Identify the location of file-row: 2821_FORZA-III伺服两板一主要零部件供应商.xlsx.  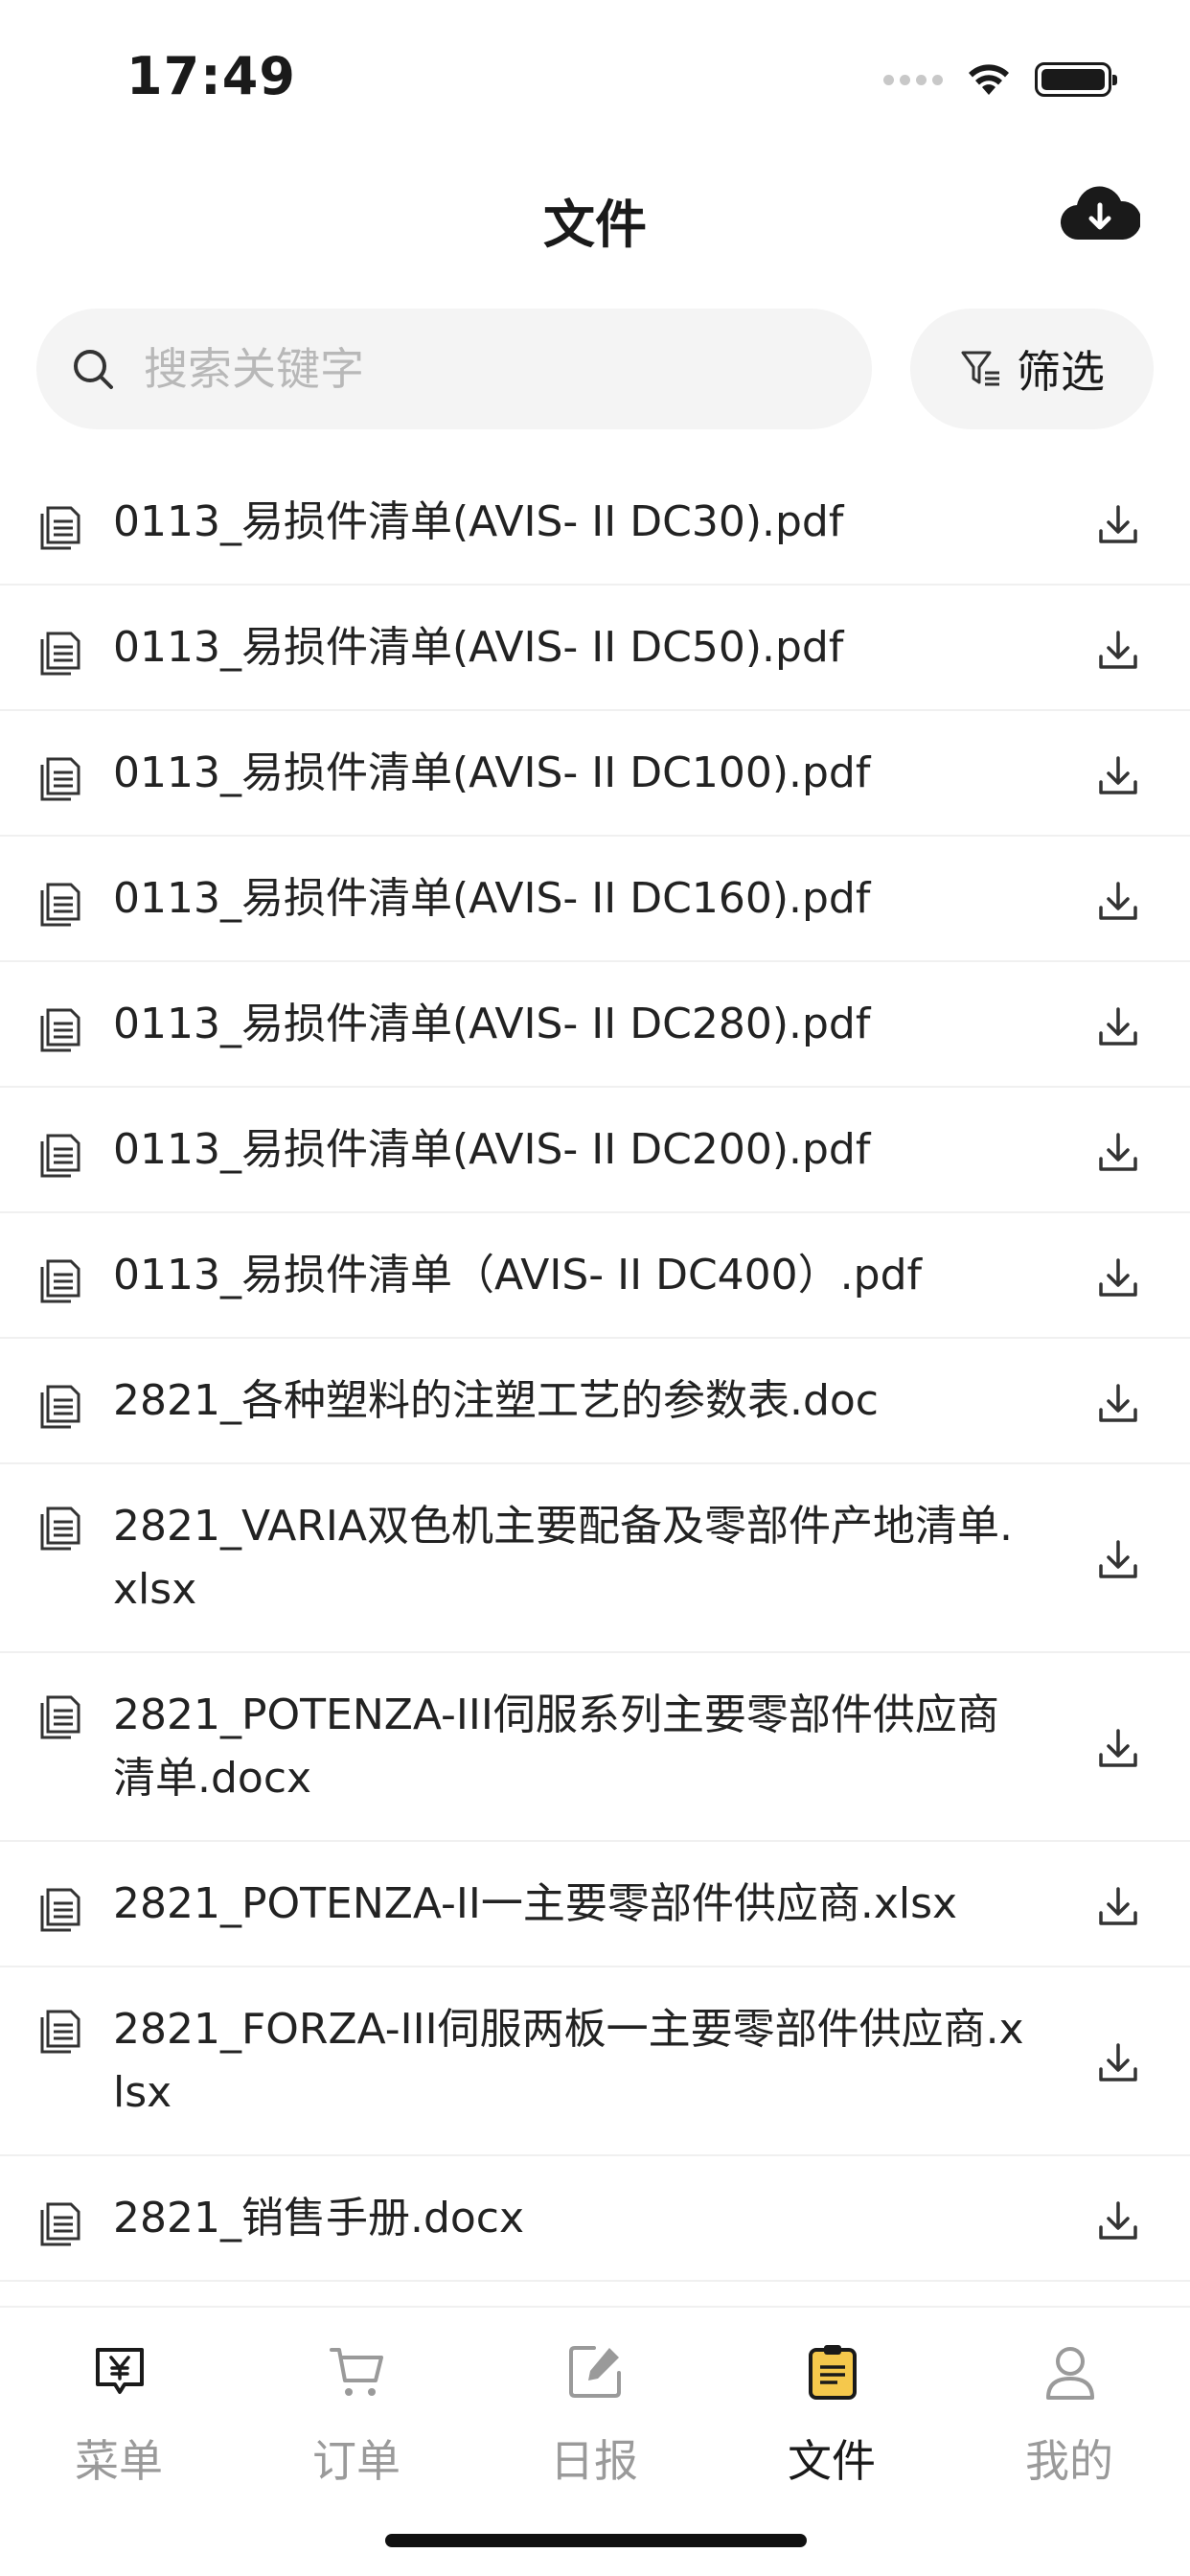
(595, 2061).